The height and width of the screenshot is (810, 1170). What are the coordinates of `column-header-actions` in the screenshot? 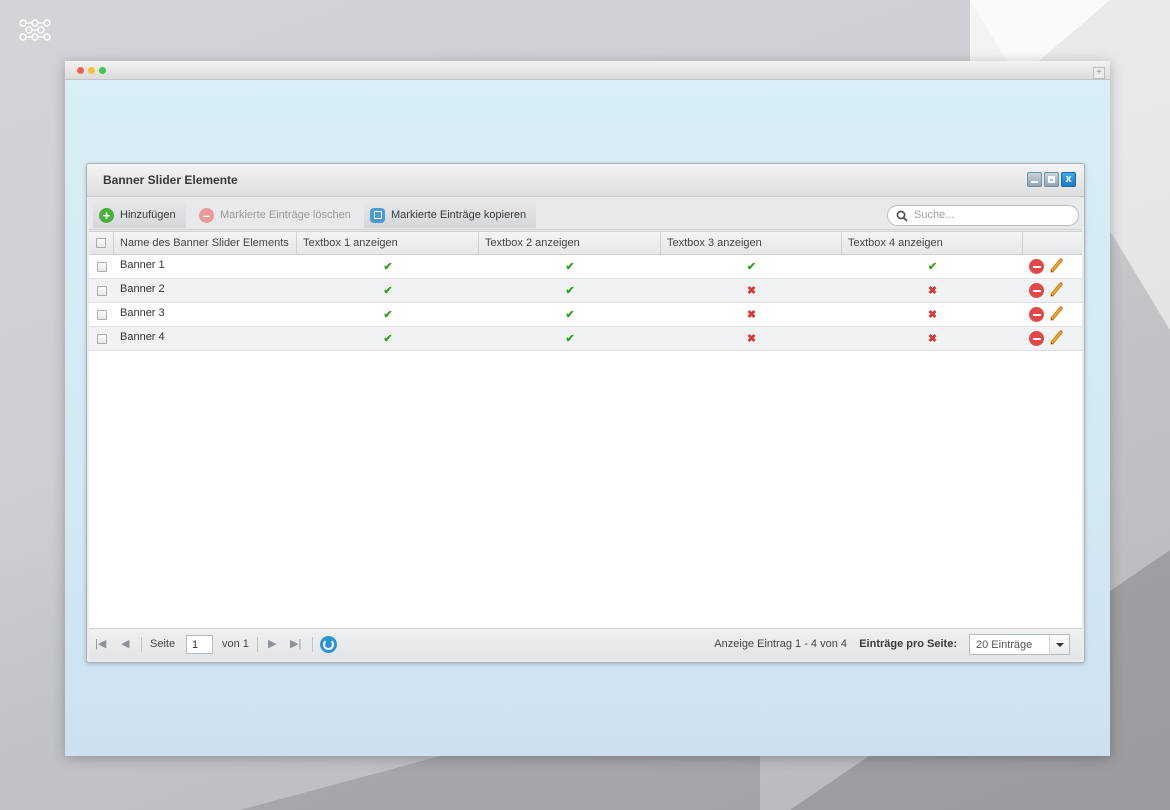 It's located at (1052, 243).